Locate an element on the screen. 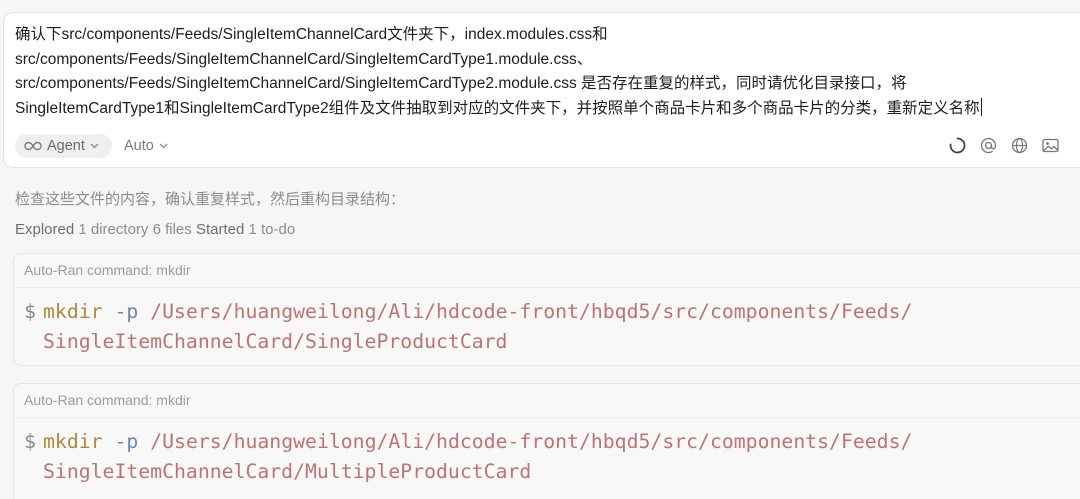 The height and width of the screenshot is (499, 1080). composer-controls: Agent Auto is located at coordinates (545, 146).